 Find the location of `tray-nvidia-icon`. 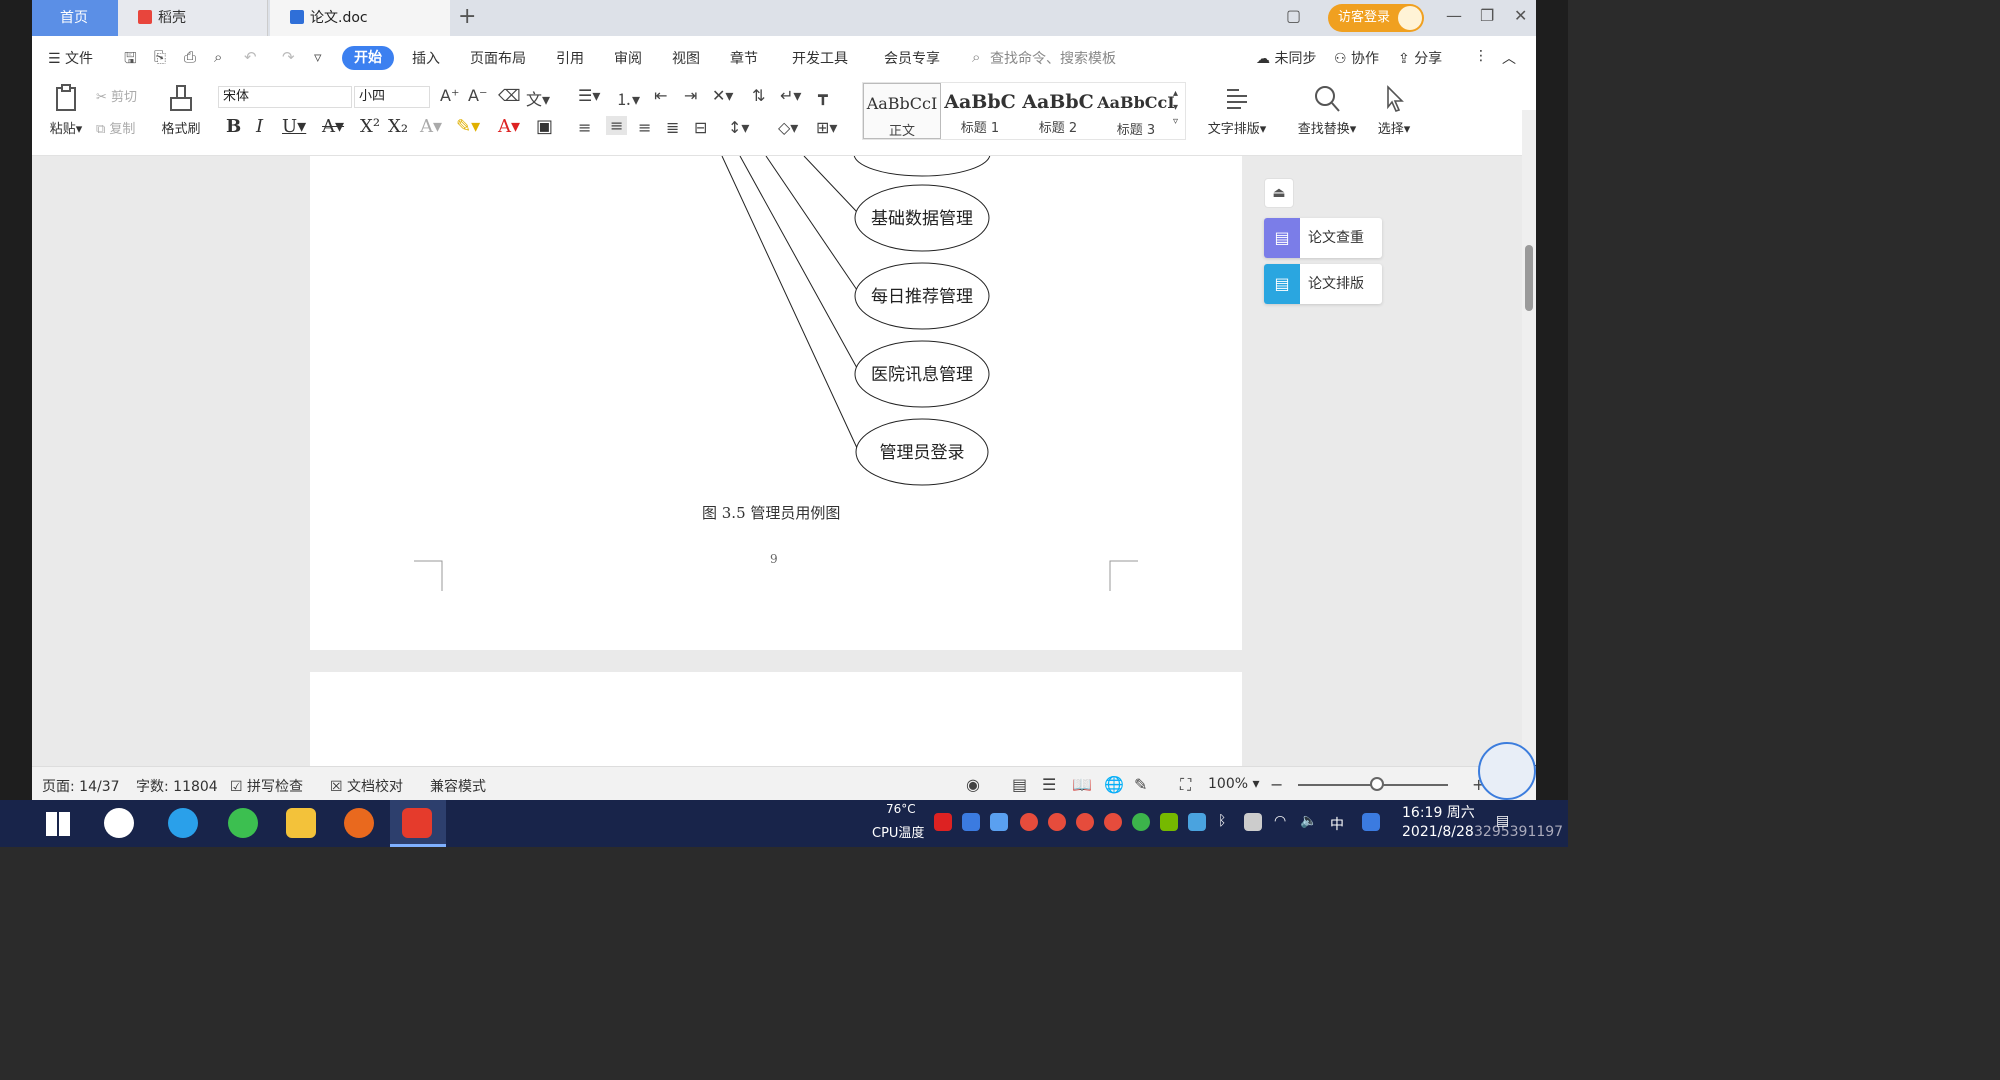

tray-nvidia-icon is located at coordinates (1169, 822).